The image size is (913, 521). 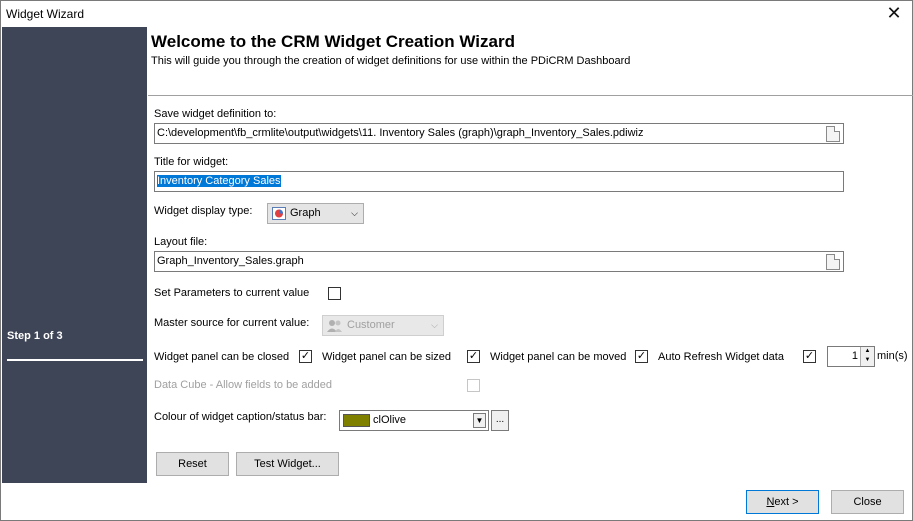 I want to click on graph-icon, so click(x=279, y=213).